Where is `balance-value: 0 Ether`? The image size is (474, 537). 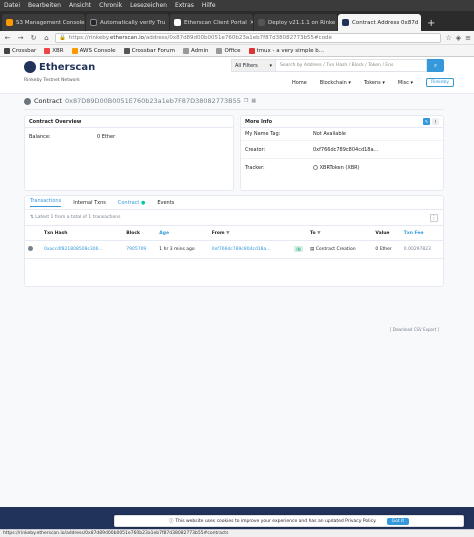 balance-value: 0 Ether is located at coordinates (106, 137).